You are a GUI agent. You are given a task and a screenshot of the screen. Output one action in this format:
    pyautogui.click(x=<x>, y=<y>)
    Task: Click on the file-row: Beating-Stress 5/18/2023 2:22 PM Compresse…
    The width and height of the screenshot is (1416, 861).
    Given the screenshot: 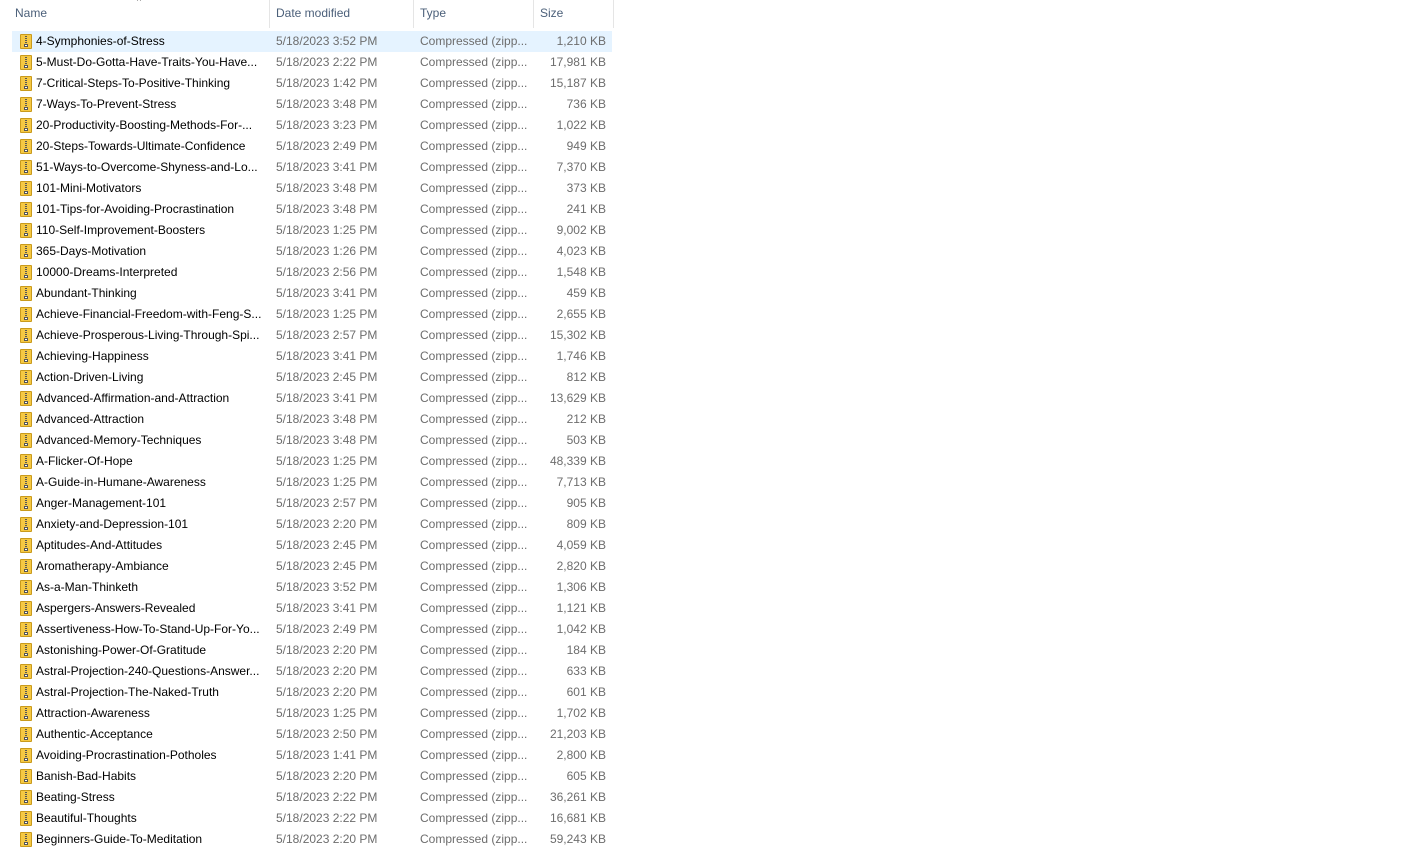 What is the action you would take?
    pyautogui.click(x=312, y=797)
    